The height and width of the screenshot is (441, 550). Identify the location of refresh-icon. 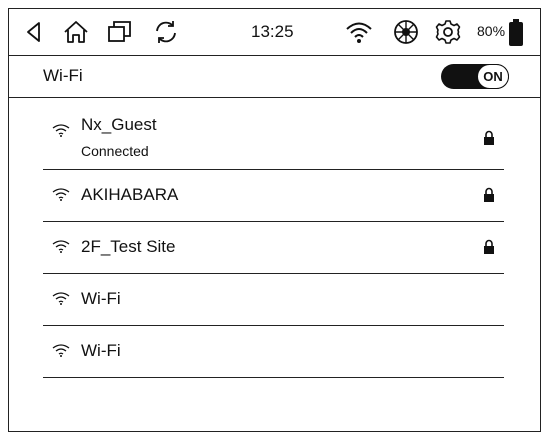
(166, 32).